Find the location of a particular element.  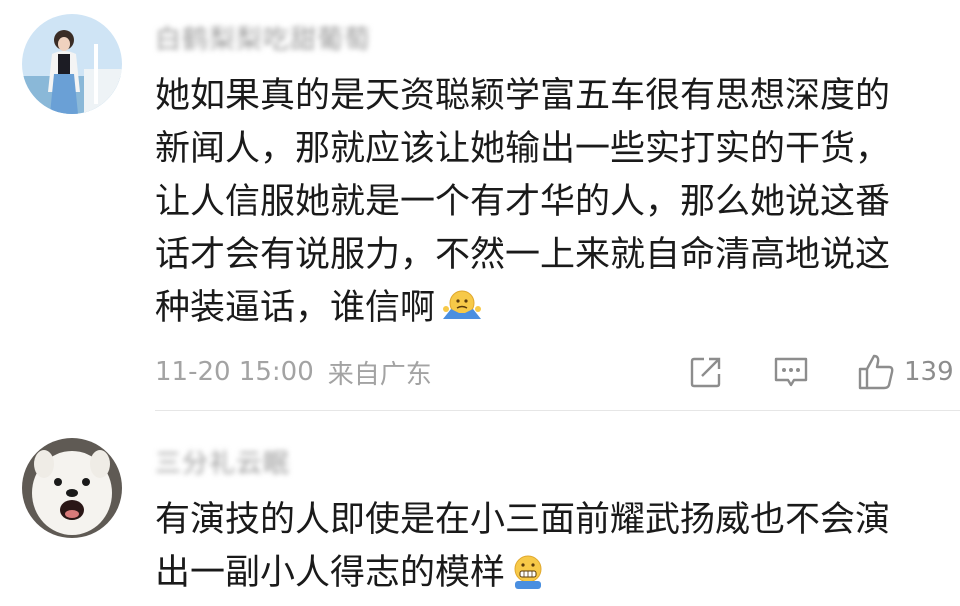

username-1: 白鹤梨梨吃甜葡萄 is located at coordinates (263, 37).